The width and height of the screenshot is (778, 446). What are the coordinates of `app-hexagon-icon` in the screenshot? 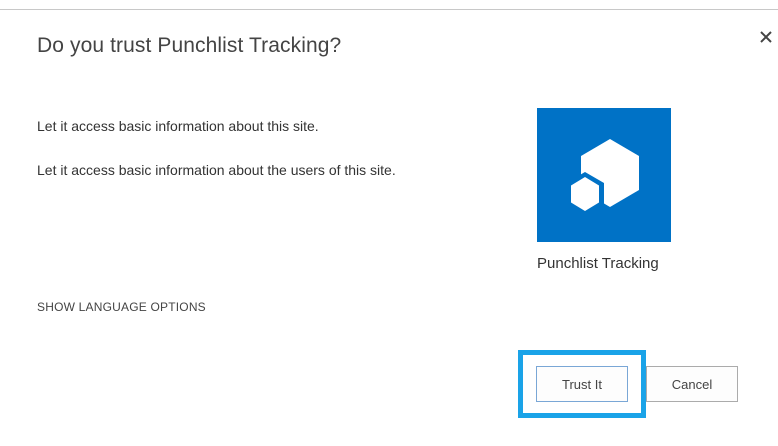 It's located at (602, 177).